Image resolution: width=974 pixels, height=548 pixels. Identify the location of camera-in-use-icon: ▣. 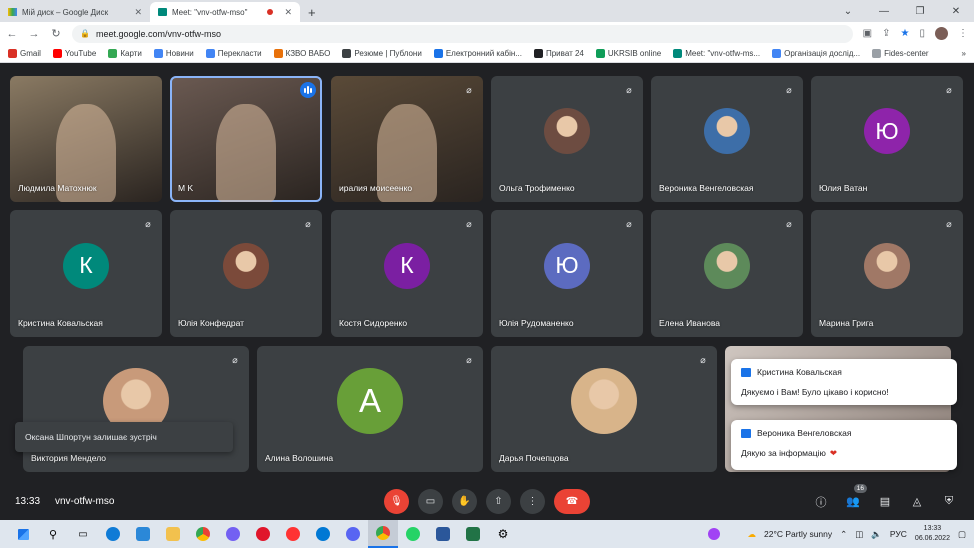
(867, 33).